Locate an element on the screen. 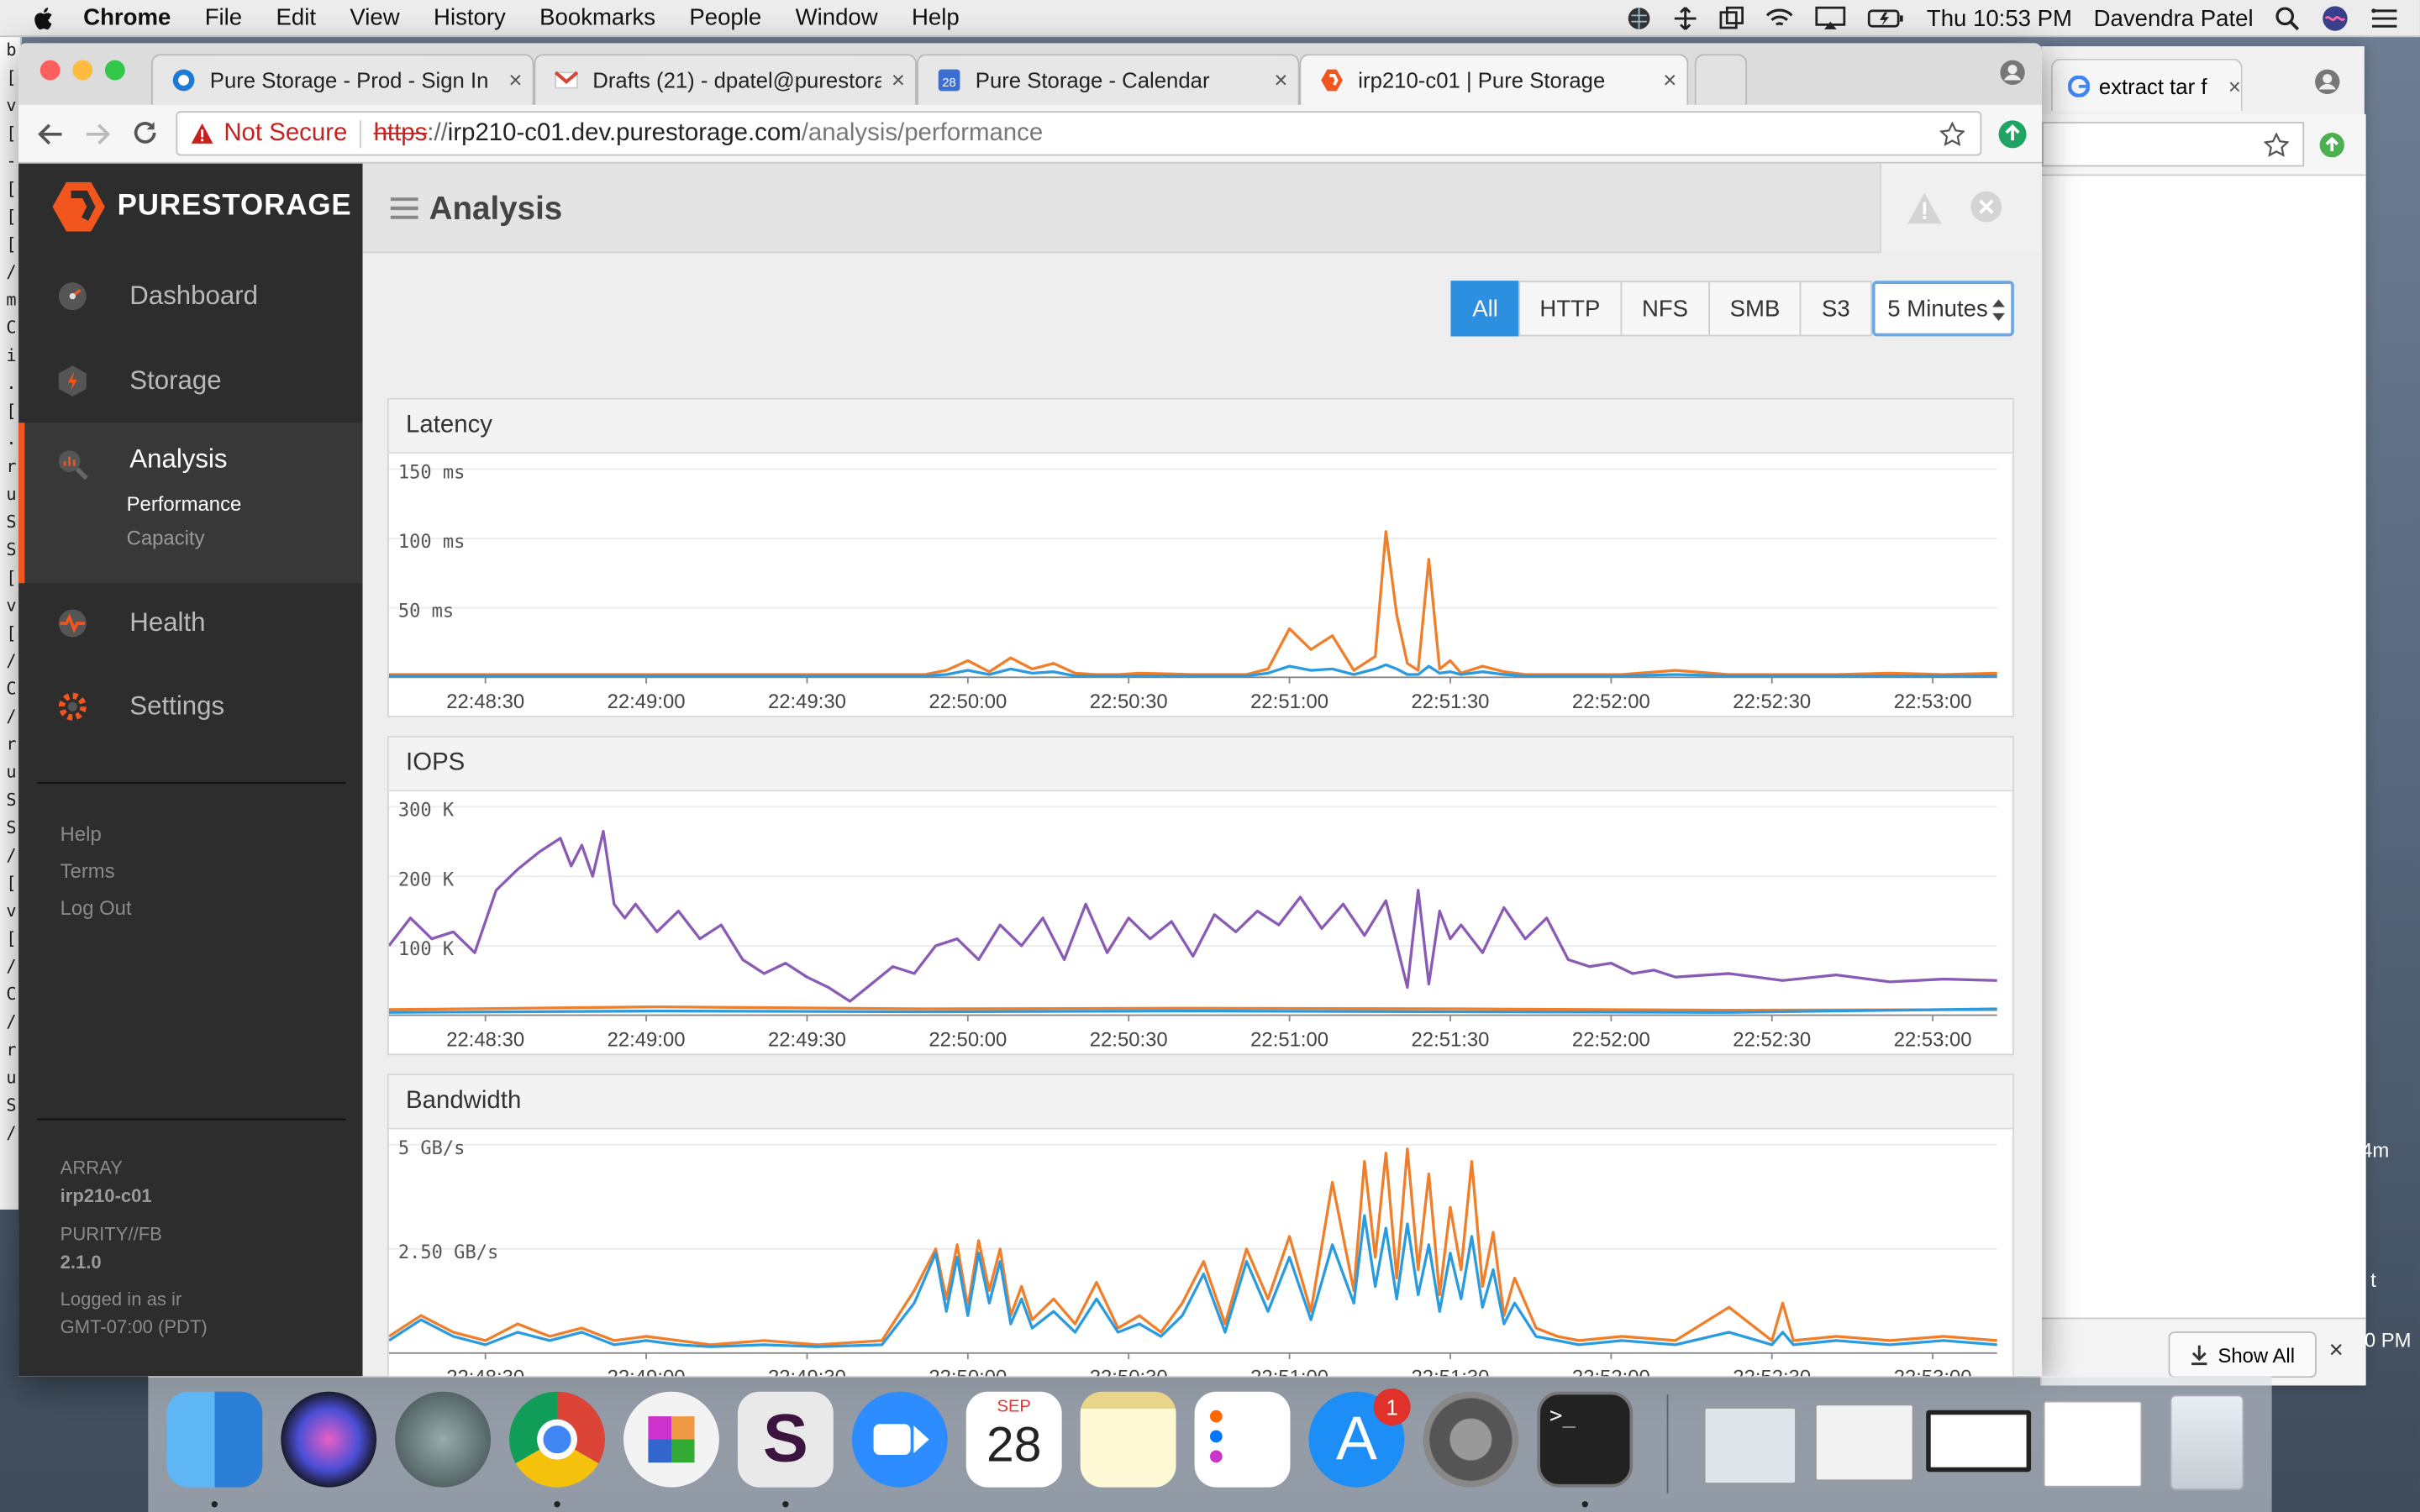  background-address-bar is located at coordinates (2204, 144).